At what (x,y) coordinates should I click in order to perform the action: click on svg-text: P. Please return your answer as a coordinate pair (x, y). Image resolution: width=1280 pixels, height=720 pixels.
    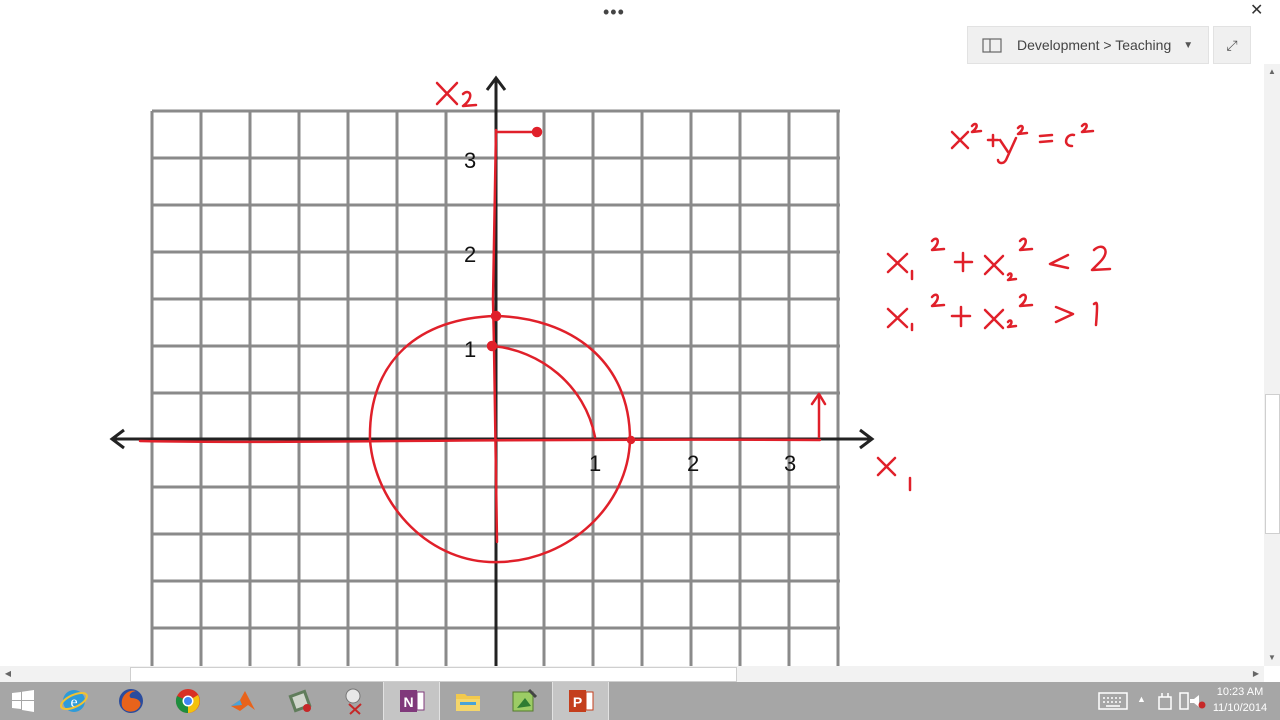
    Looking at the image, I should click on (576, 702).